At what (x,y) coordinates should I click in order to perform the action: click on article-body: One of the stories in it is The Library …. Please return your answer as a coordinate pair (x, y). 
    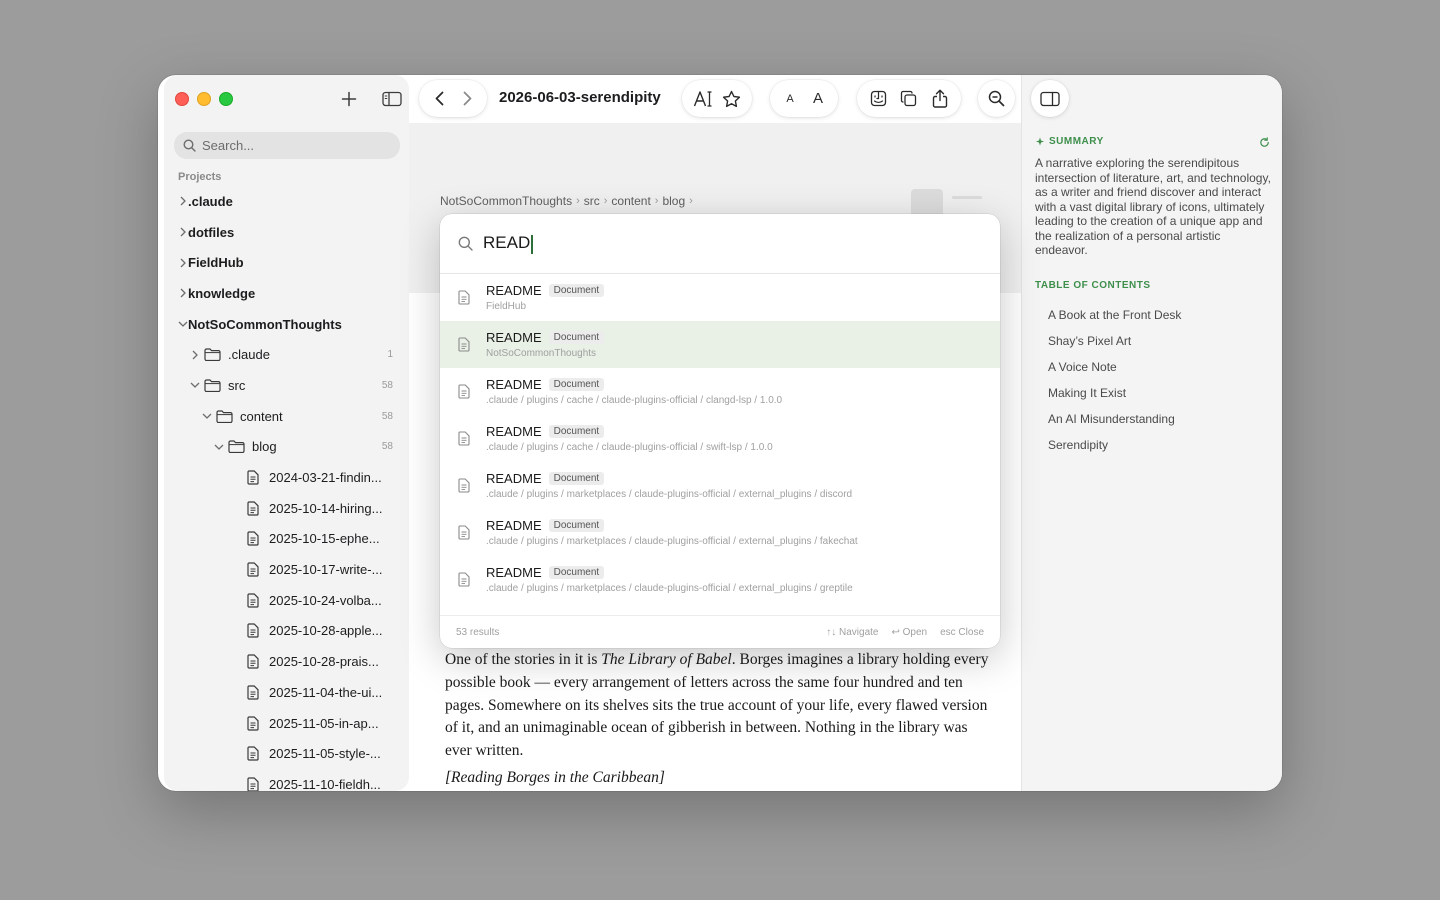
    Looking at the image, I should click on (721, 719).